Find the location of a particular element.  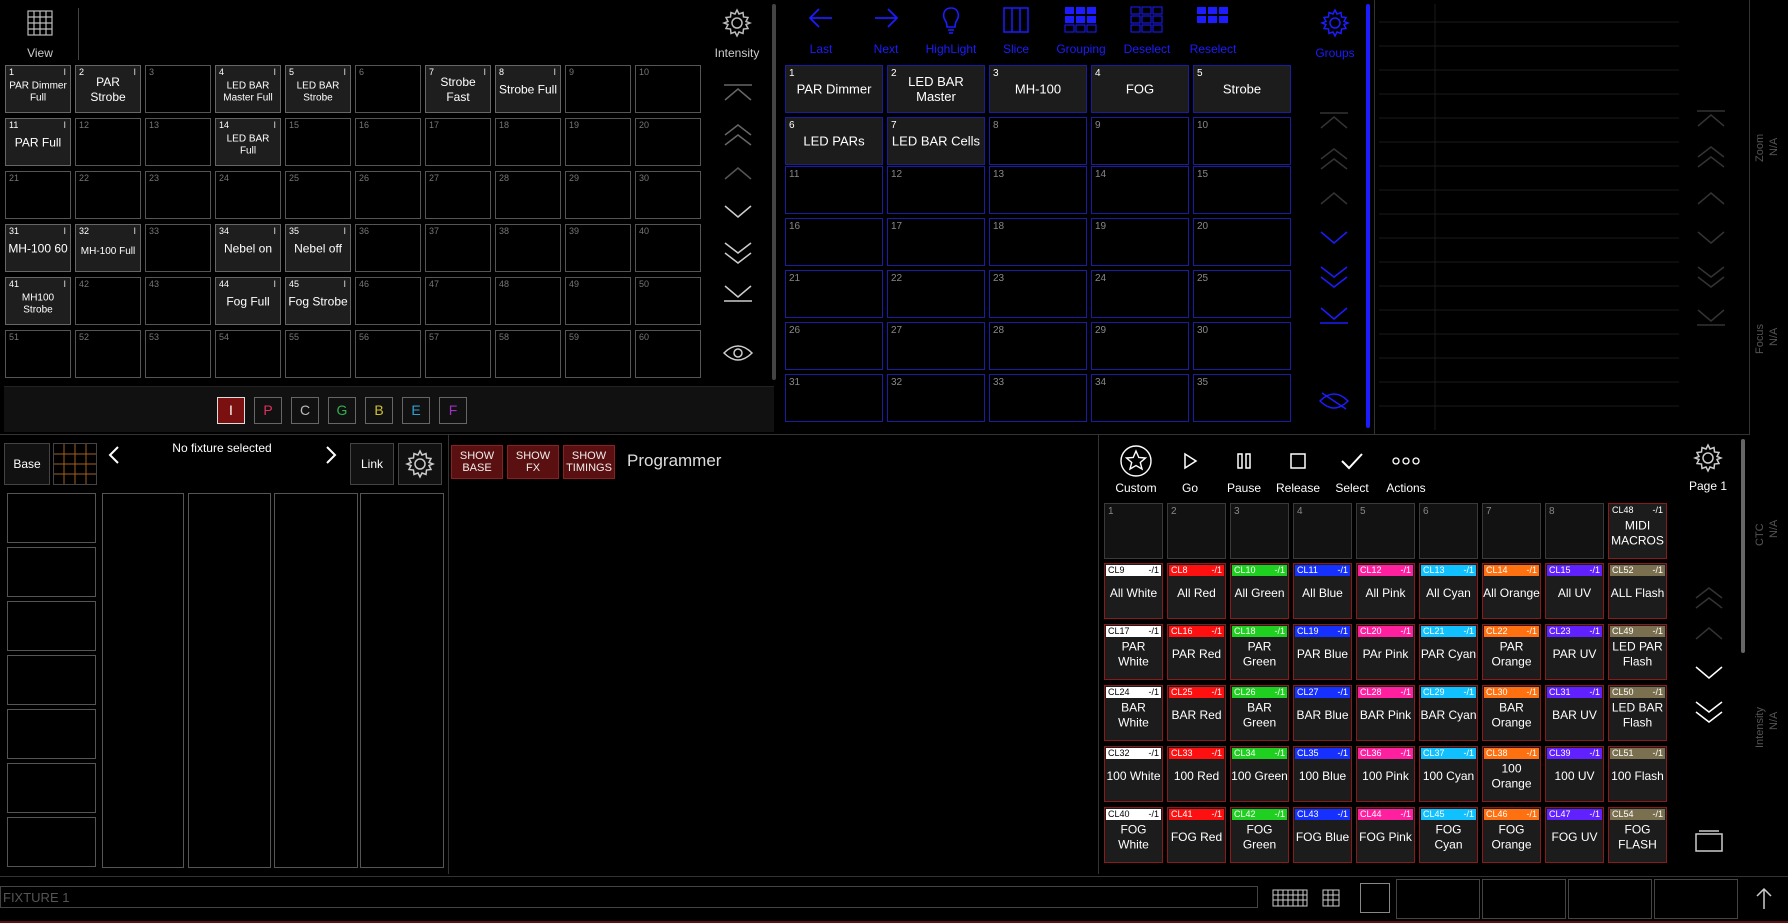

group-cell: 30 is located at coordinates (1242, 346).